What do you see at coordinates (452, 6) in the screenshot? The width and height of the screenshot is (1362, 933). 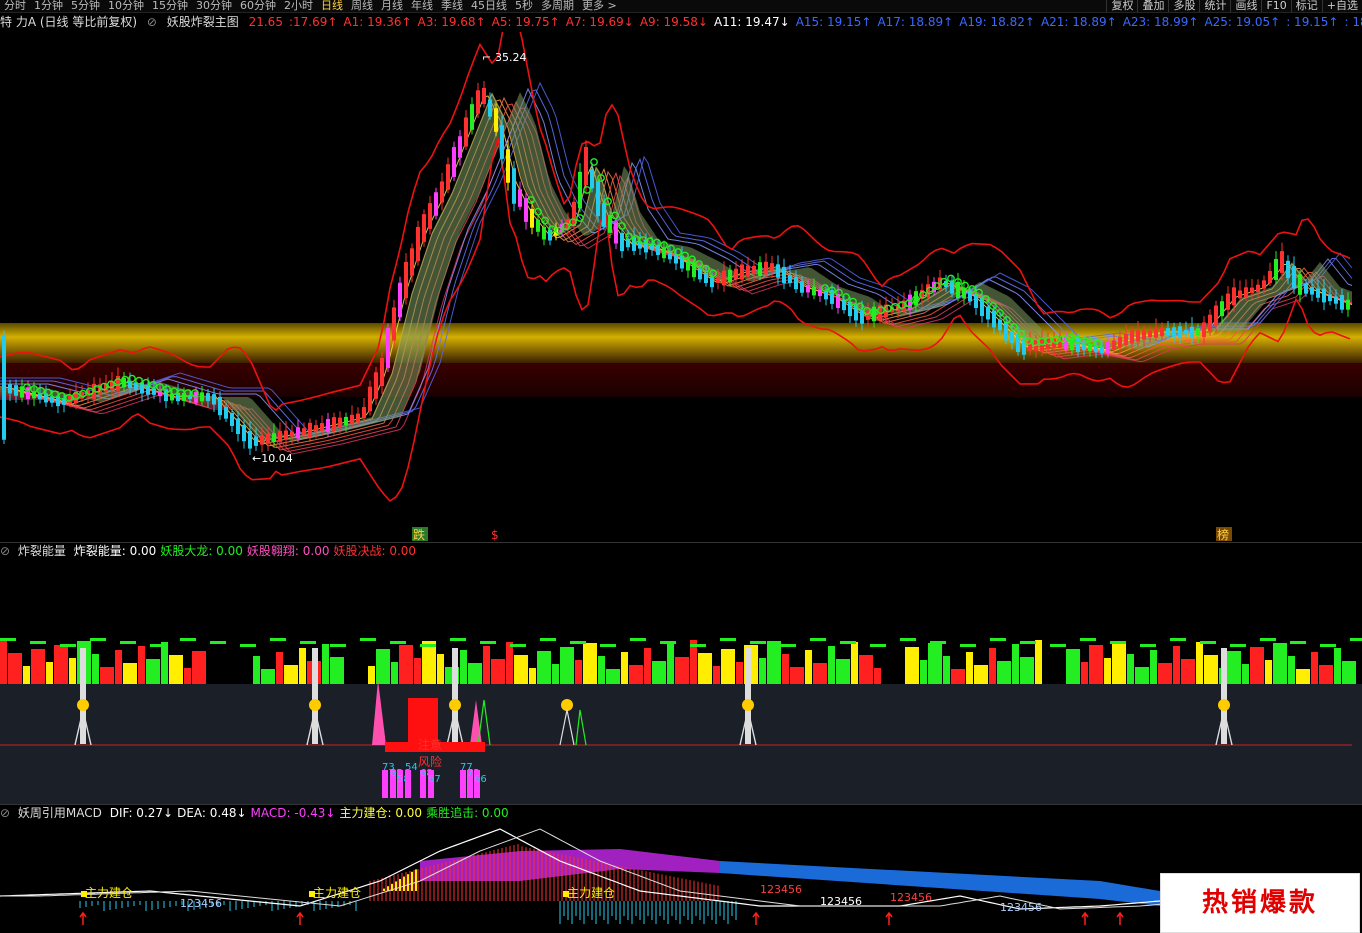 I see `period-tab: 季线` at bounding box center [452, 6].